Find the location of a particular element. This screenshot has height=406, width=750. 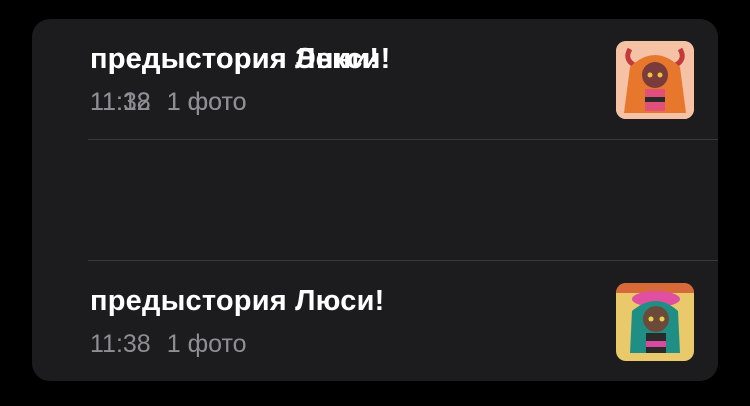

note-meta: 11:38 1 фото is located at coordinates (168, 344).